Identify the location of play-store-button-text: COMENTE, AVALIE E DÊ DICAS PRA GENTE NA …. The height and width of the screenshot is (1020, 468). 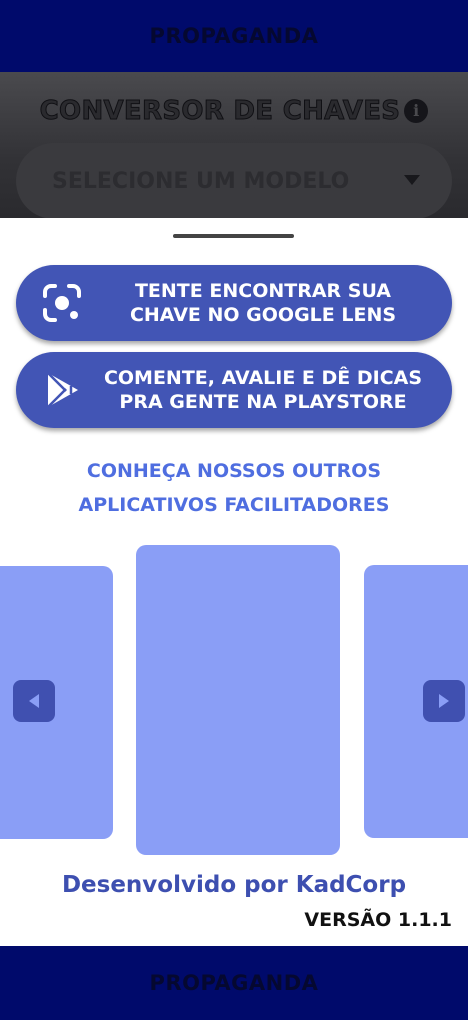
(263, 390).